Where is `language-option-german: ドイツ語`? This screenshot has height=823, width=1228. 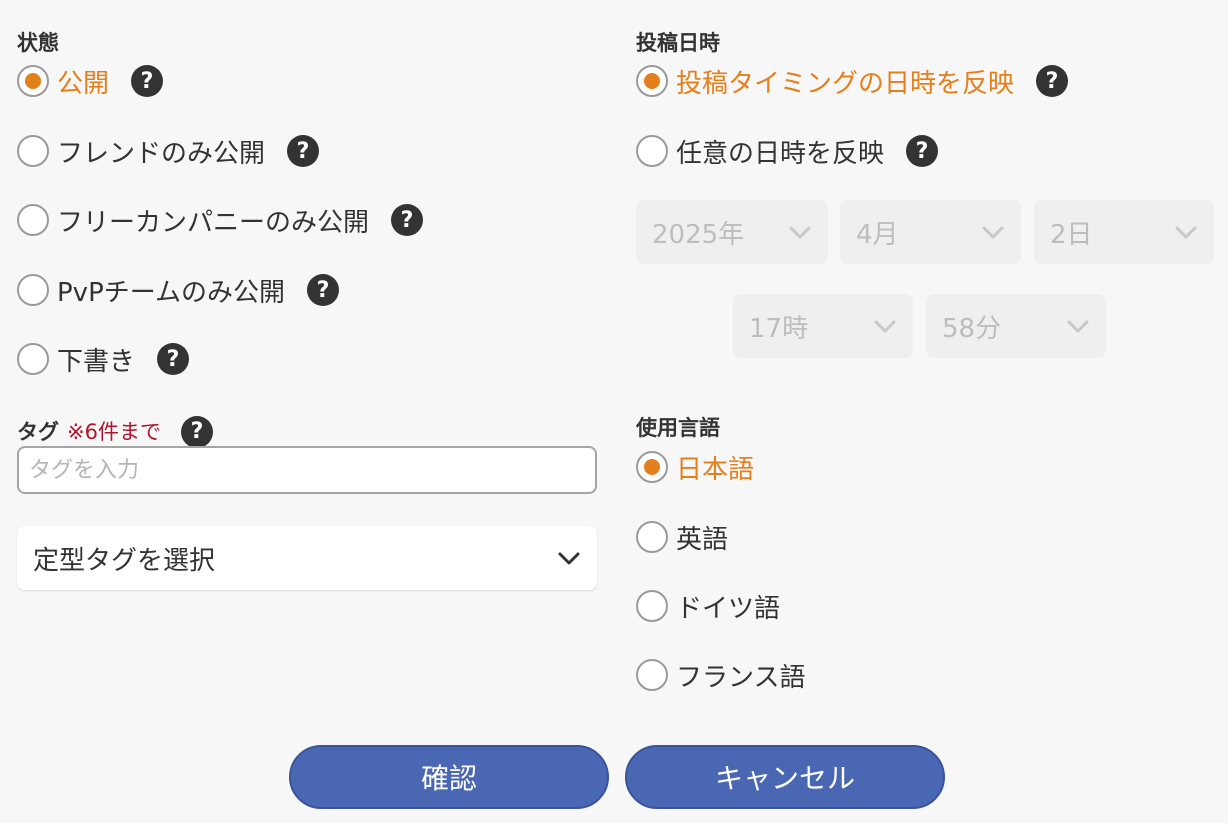 language-option-german: ドイツ語 is located at coordinates (708, 606).